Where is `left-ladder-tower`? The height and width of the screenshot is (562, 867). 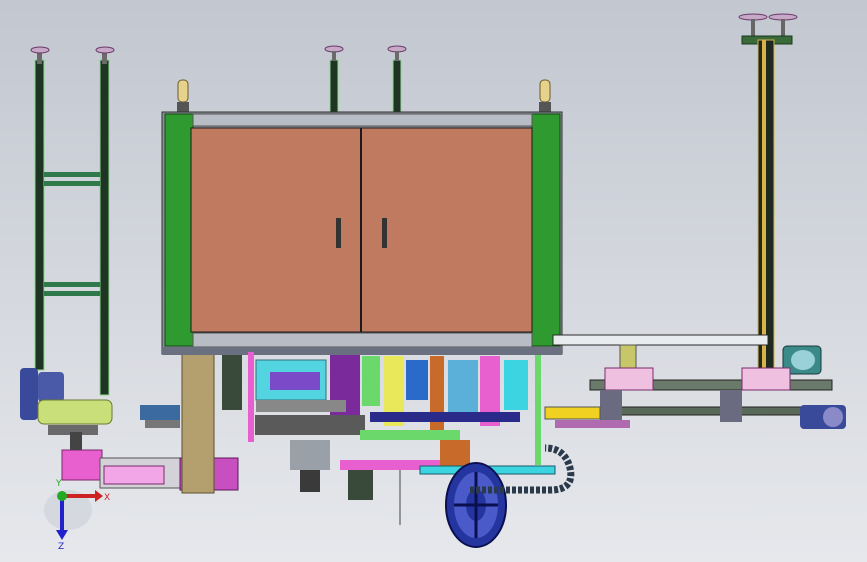 left-ladder-tower is located at coordinates (67, 240).